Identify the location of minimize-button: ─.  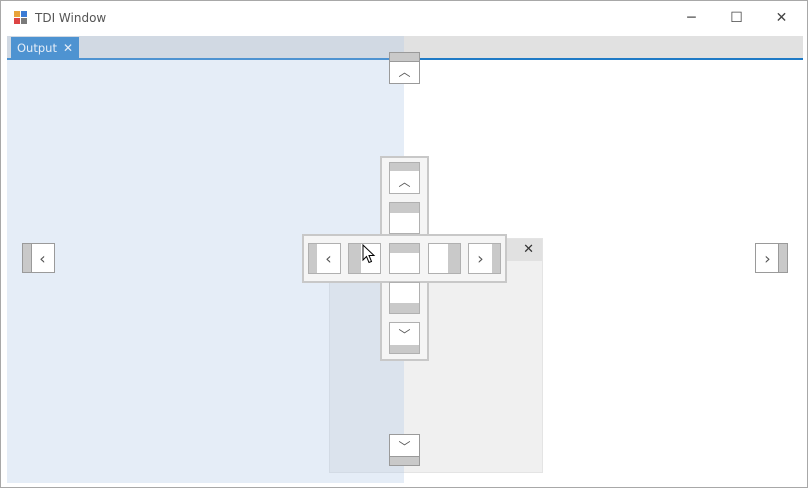
(691, 18).